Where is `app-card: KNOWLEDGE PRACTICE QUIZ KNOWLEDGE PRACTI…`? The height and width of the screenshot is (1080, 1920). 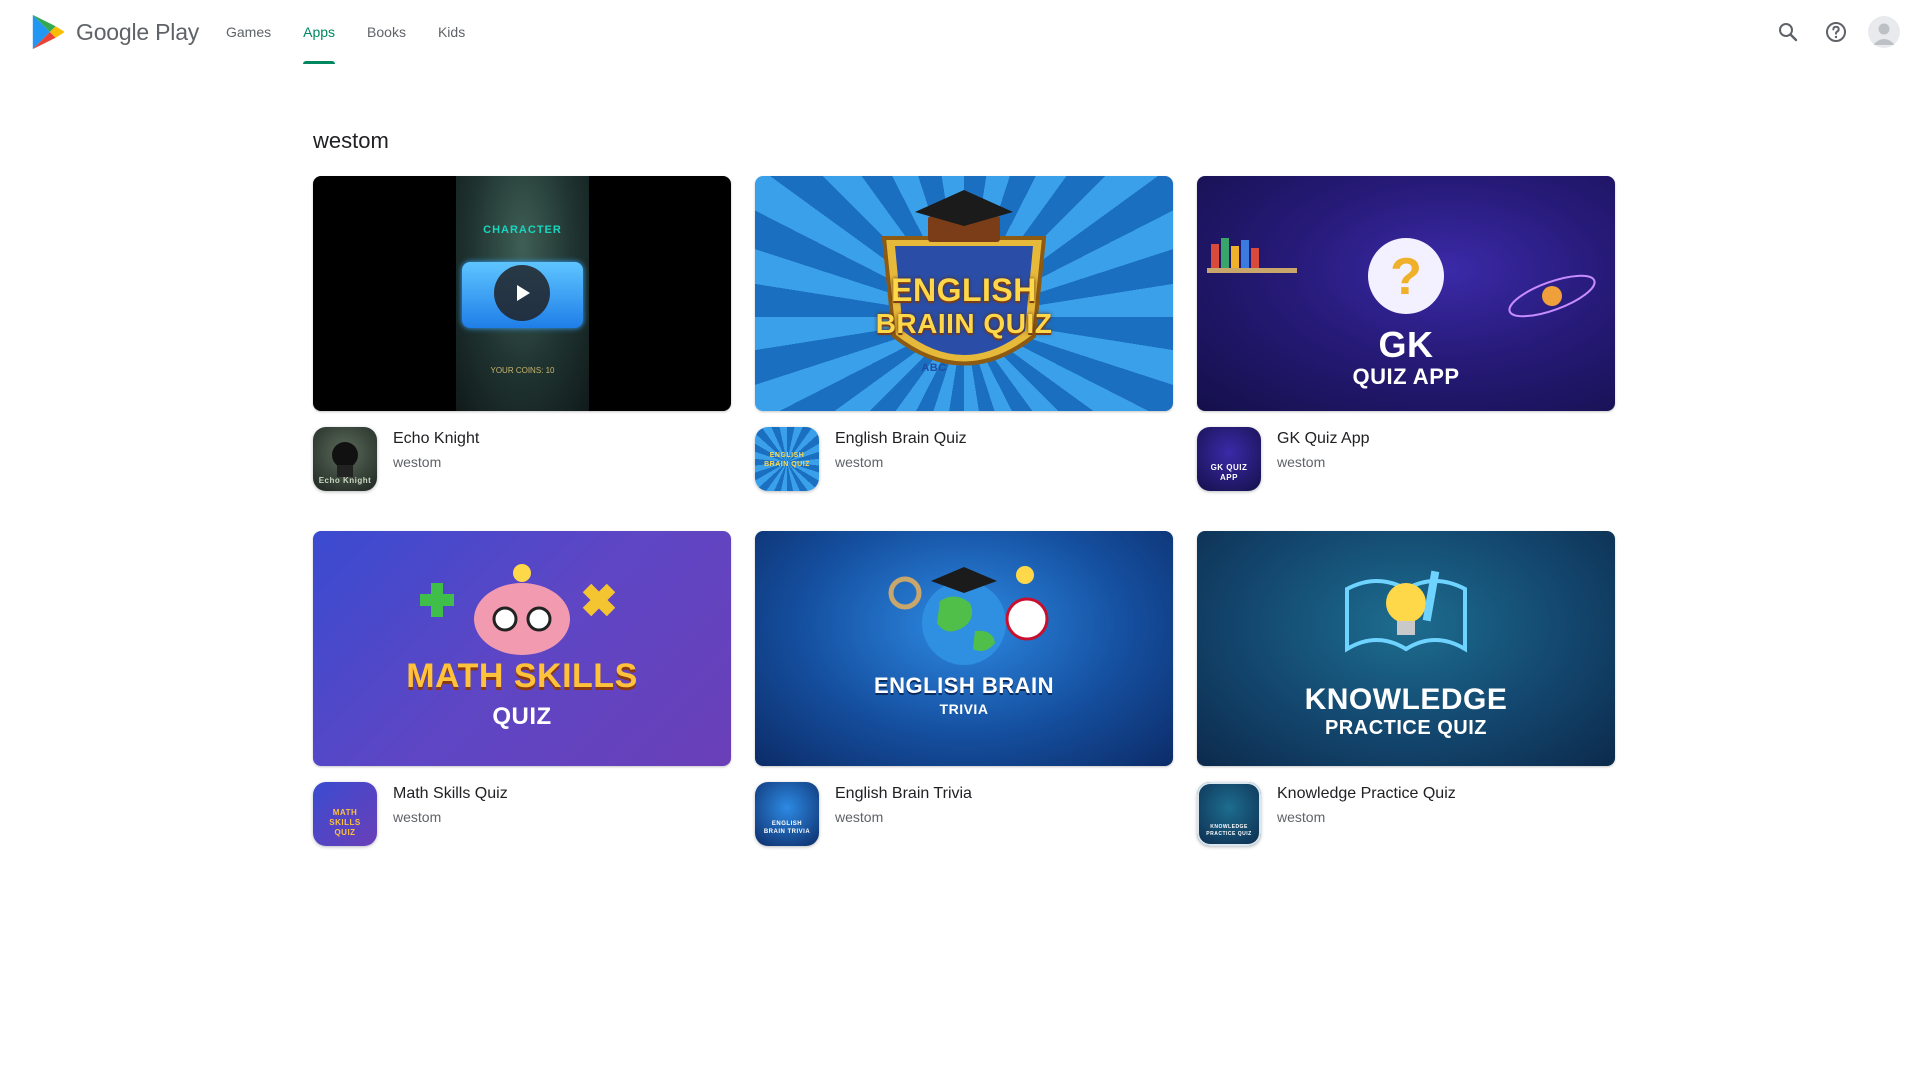 app-card: KNOWLEDGE PRACTICE QUIZ KNOWLEDGE PRACTI… is located at coordinates (1406, 688).